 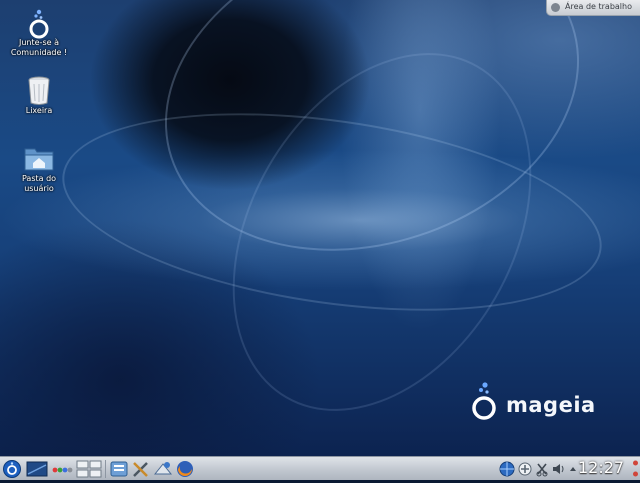 What do you see at coordinates (320, 468) in the screenshot?
I see `taskbar: 12:27` at bounding box center [320, 468].